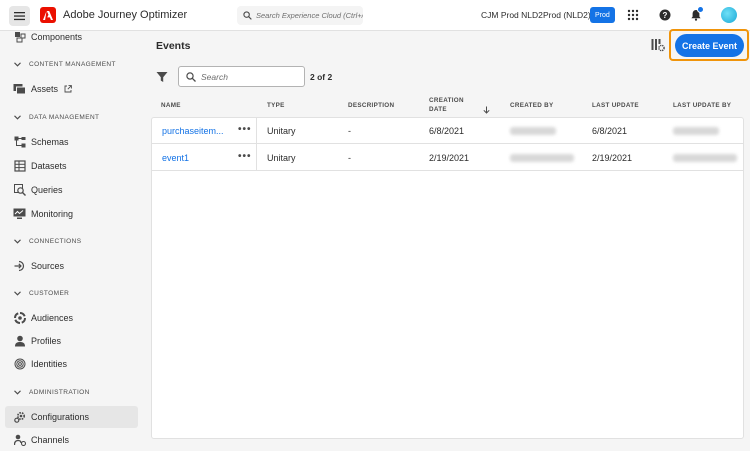 This screenshot has height=451, width=750. I want to click on column-header-creation-date: CREATION DATE, so click(446, 105).